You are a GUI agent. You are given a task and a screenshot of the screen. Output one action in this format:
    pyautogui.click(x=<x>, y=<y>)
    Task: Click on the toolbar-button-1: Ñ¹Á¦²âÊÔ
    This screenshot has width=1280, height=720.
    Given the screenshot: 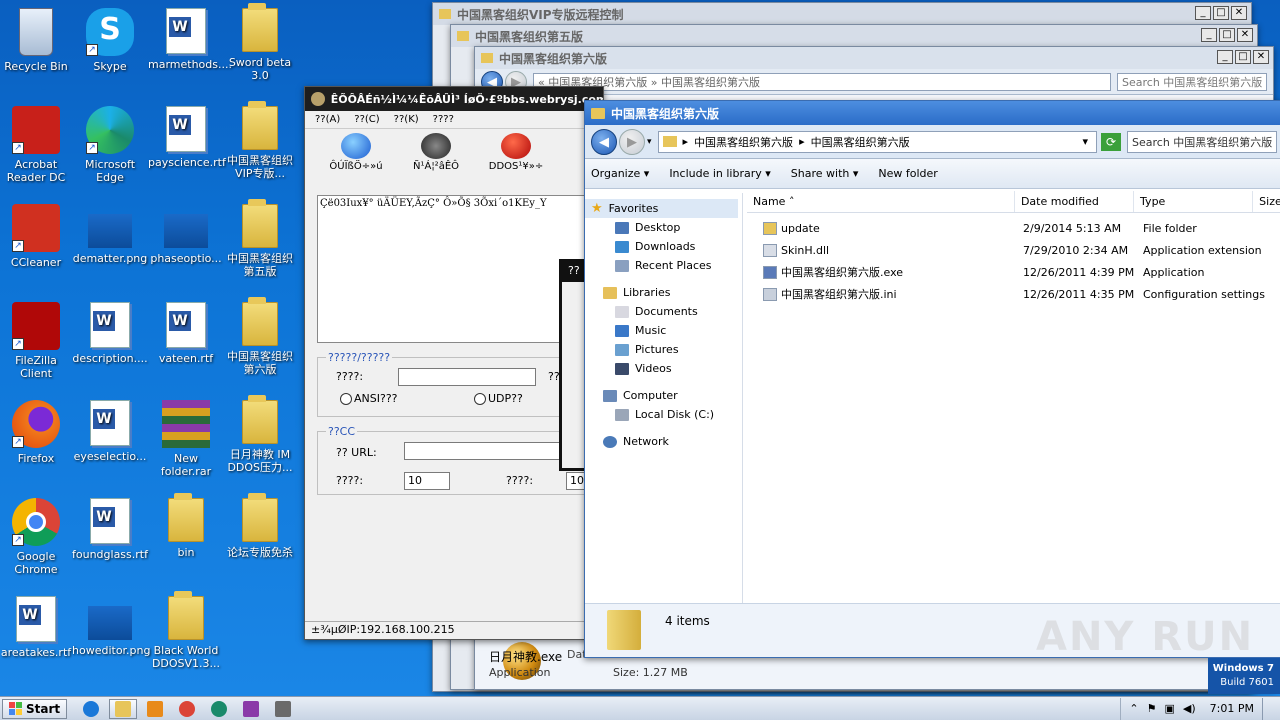 What is the action you would take?
    pyautogui.click(x=436, y=157)
    